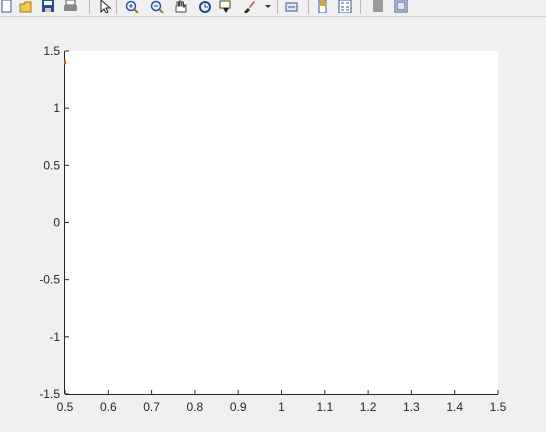 This screenshot has width=546, height=432. I want to click on x-tick-label: 1, so click(281, 407).